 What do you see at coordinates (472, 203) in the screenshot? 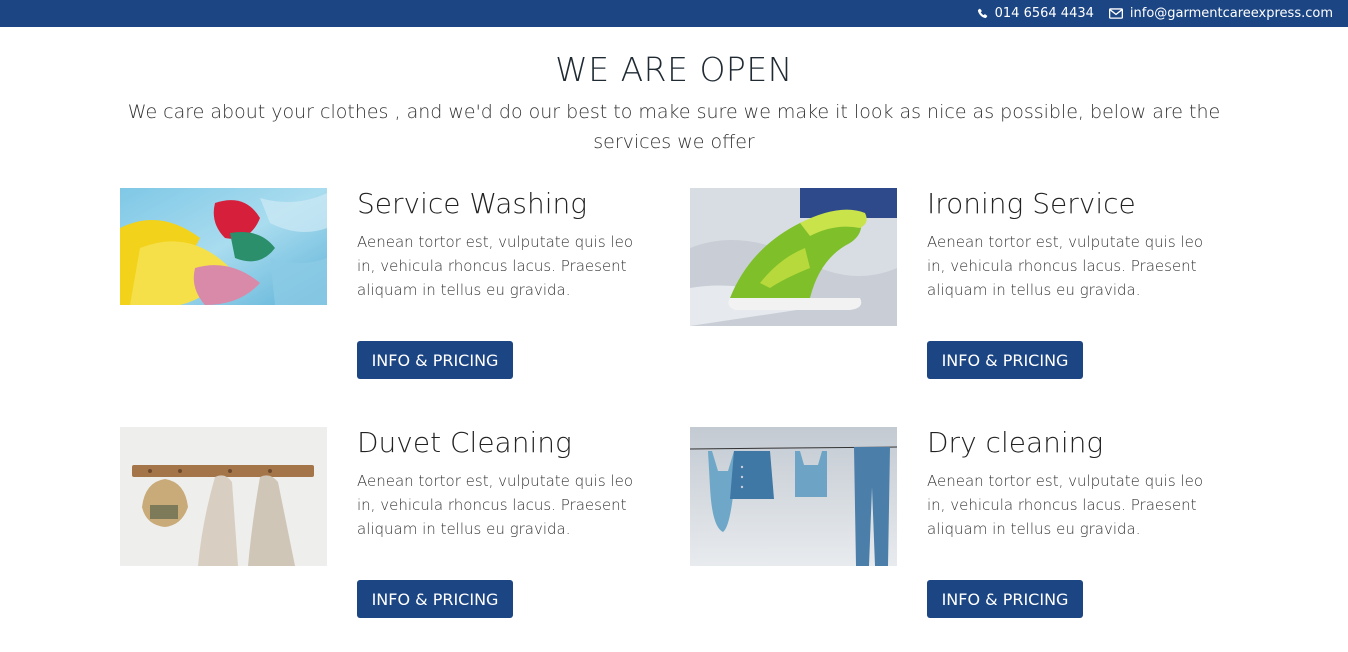
I see `service-title: Service Washing` at bounding box center [472, 203].